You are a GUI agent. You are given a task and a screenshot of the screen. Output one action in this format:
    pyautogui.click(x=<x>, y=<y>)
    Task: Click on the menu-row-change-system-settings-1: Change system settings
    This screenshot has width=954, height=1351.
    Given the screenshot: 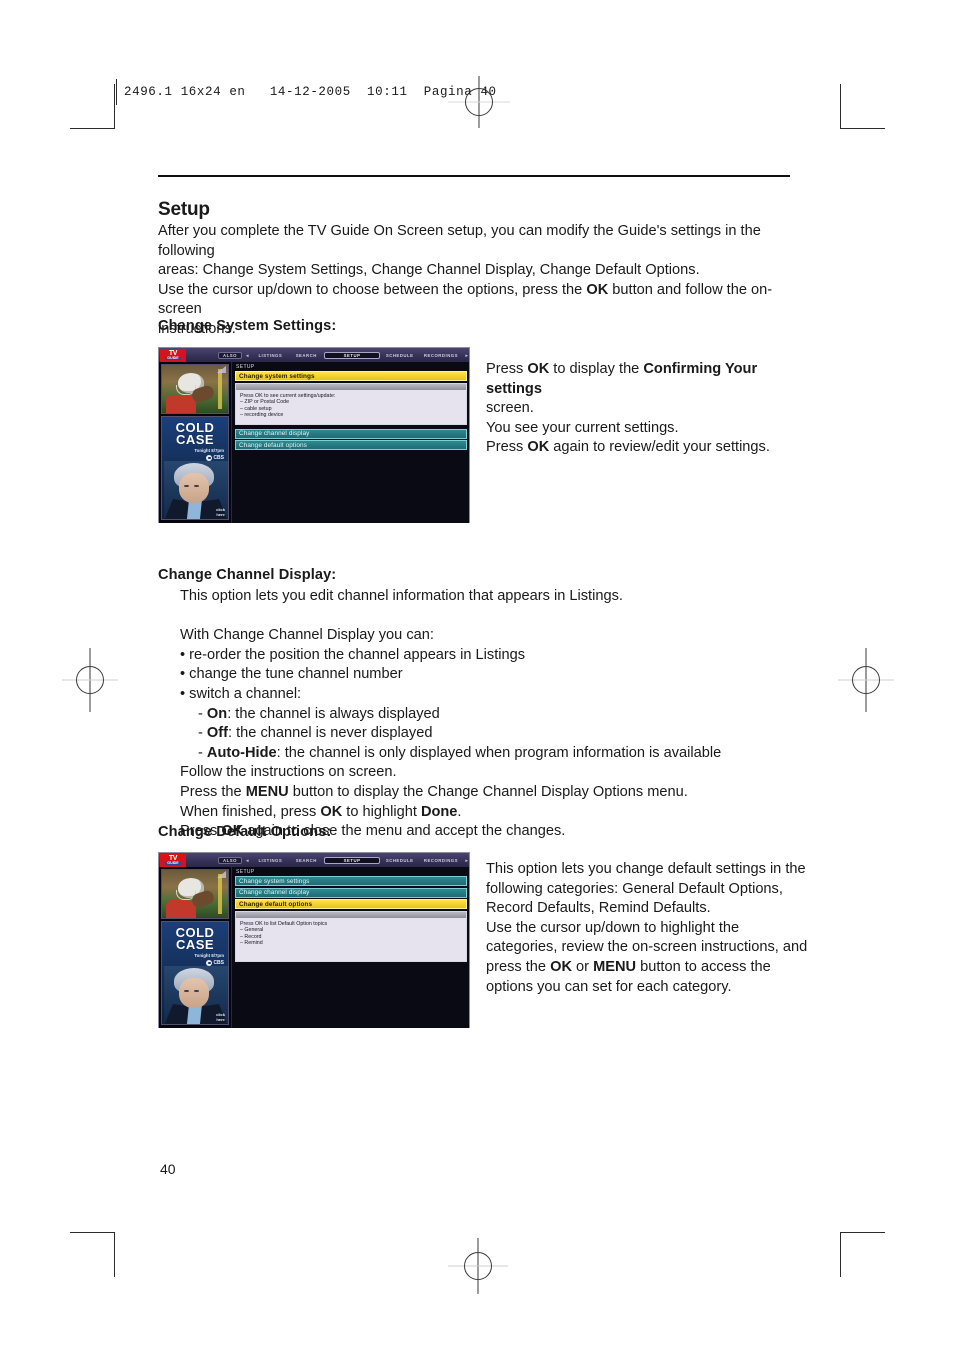 What is the action you would take?
    pyautogui.click(x=351, y=376)
    